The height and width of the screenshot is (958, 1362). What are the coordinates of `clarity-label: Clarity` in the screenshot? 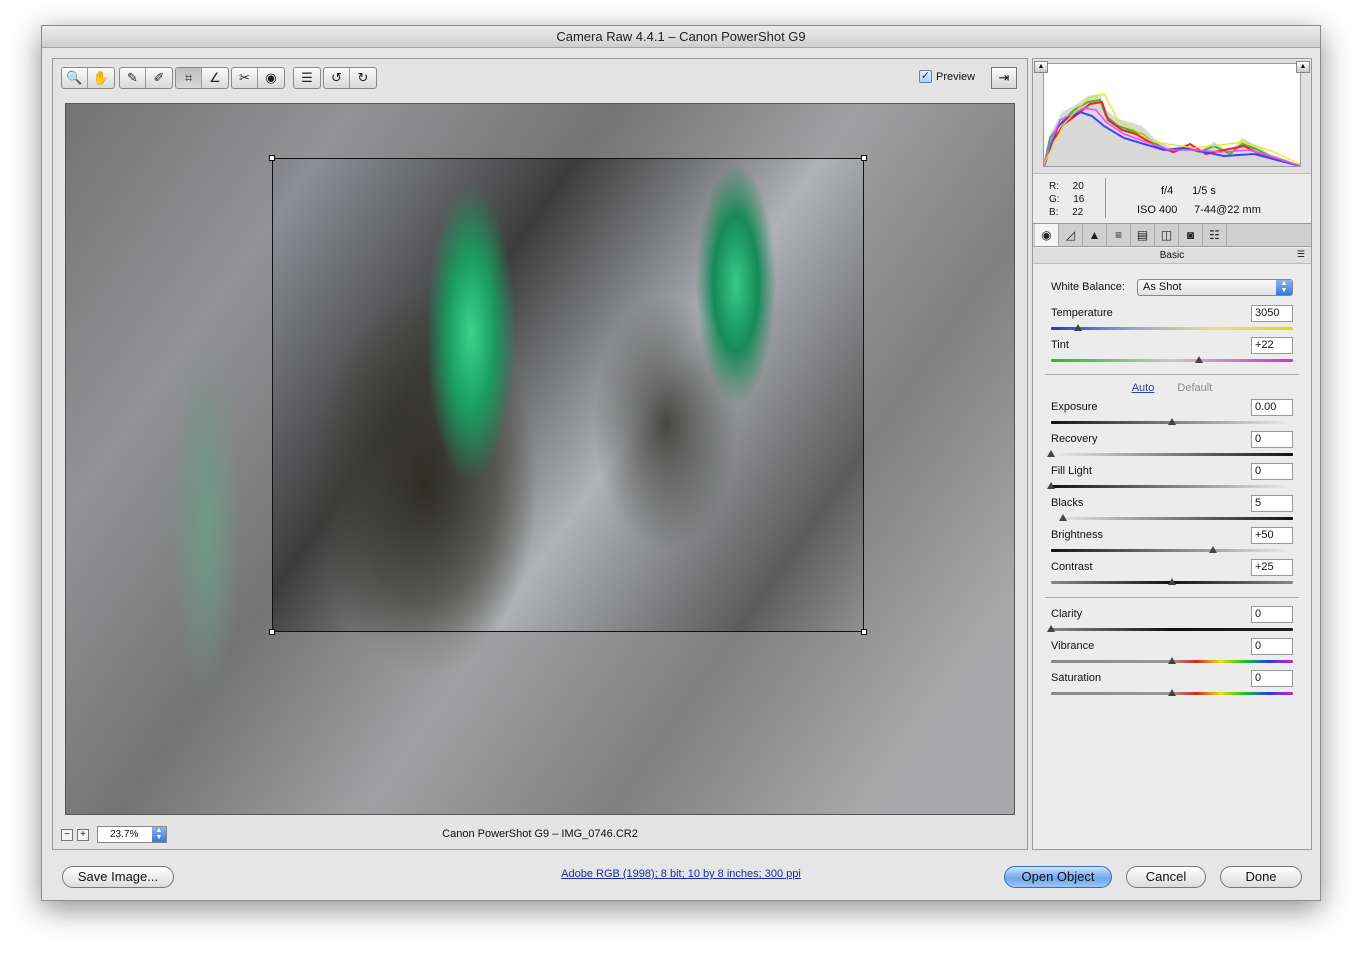 It's located at (1067, 614).